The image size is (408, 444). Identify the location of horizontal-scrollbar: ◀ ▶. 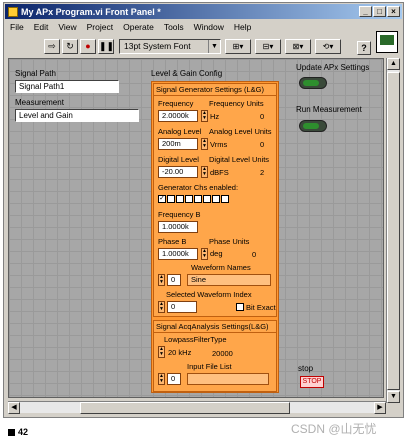
(197, 407).